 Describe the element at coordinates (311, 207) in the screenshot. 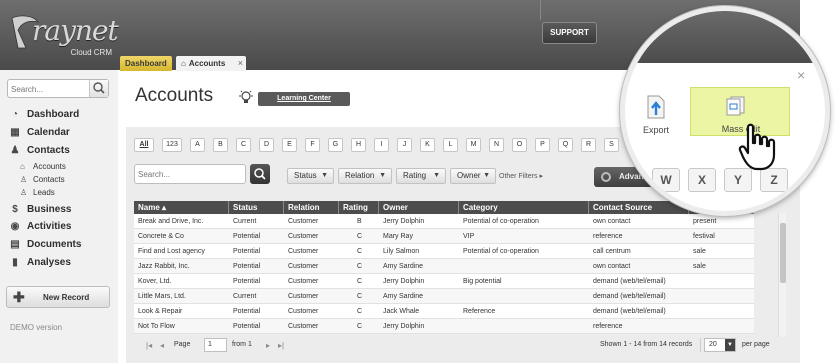

I see `column-header: Relation` at that location.